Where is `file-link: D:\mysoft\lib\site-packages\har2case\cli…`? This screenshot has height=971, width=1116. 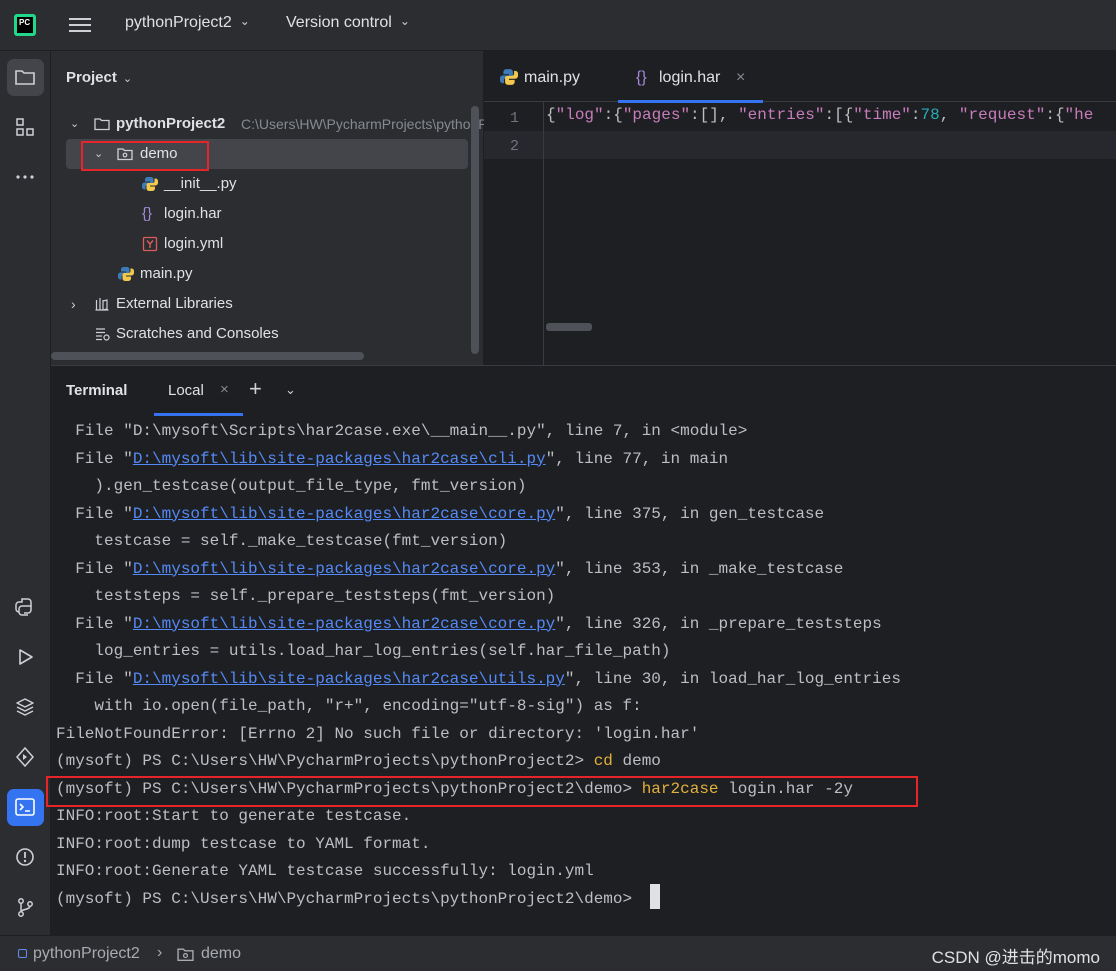
file-link: D:\mysoft\lib\site-packages\har2case\cli… is located at coordinates (339, 459).